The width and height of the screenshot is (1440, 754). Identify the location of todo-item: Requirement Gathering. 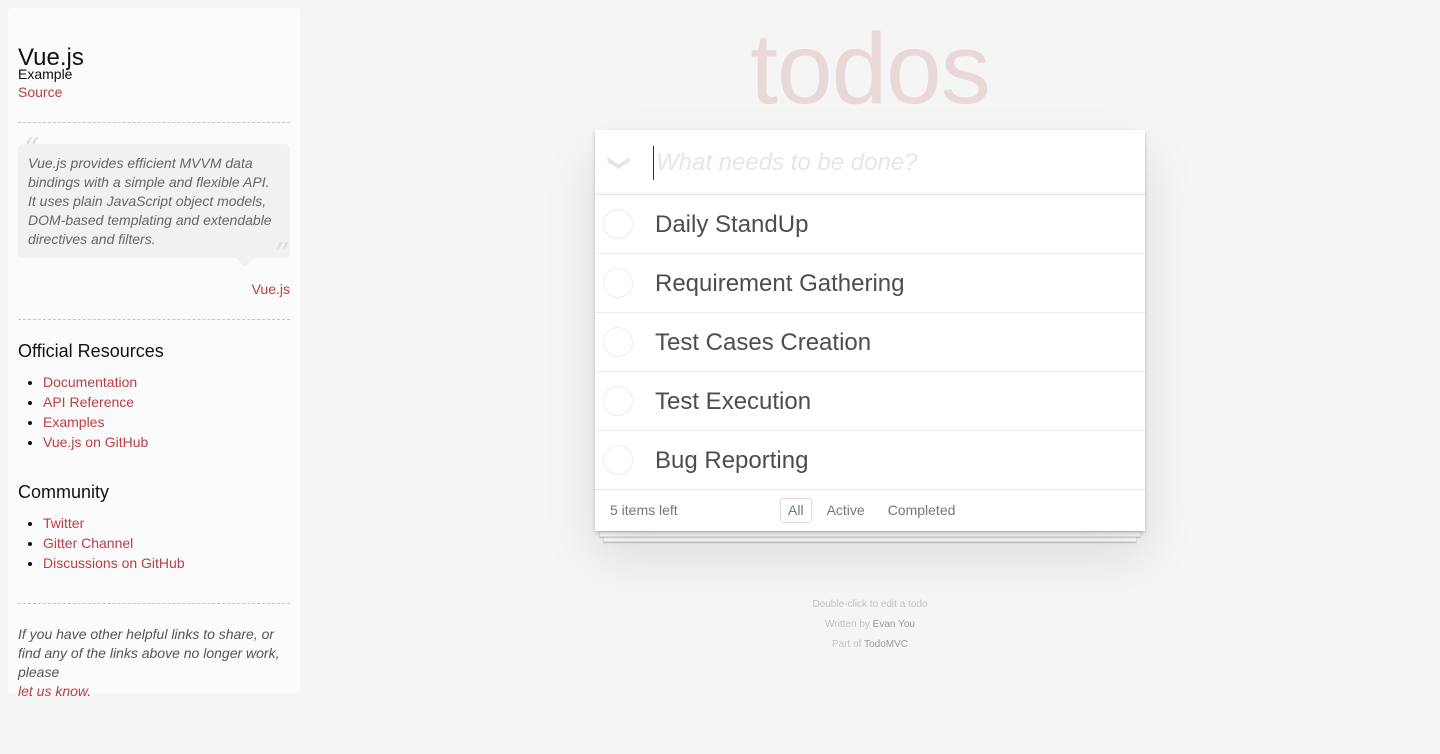
(870, 283).